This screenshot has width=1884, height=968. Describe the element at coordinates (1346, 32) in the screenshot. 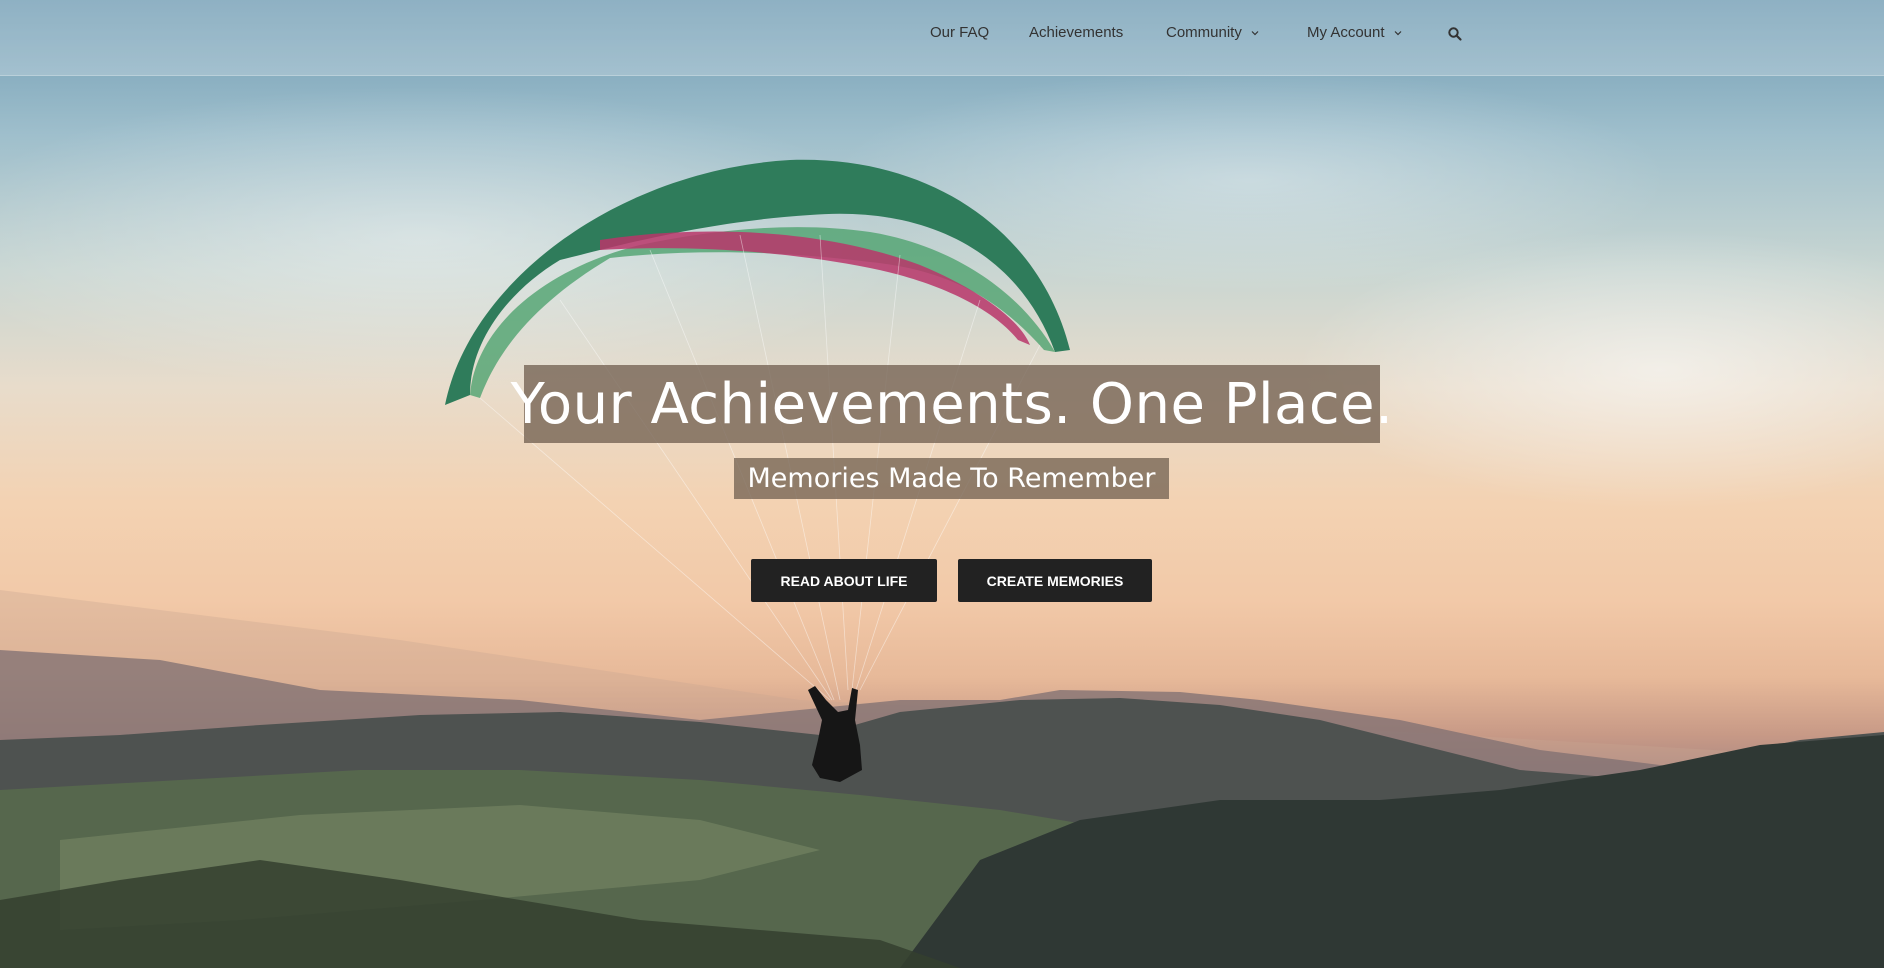

I see `nav-item-label: My Account` at that location.